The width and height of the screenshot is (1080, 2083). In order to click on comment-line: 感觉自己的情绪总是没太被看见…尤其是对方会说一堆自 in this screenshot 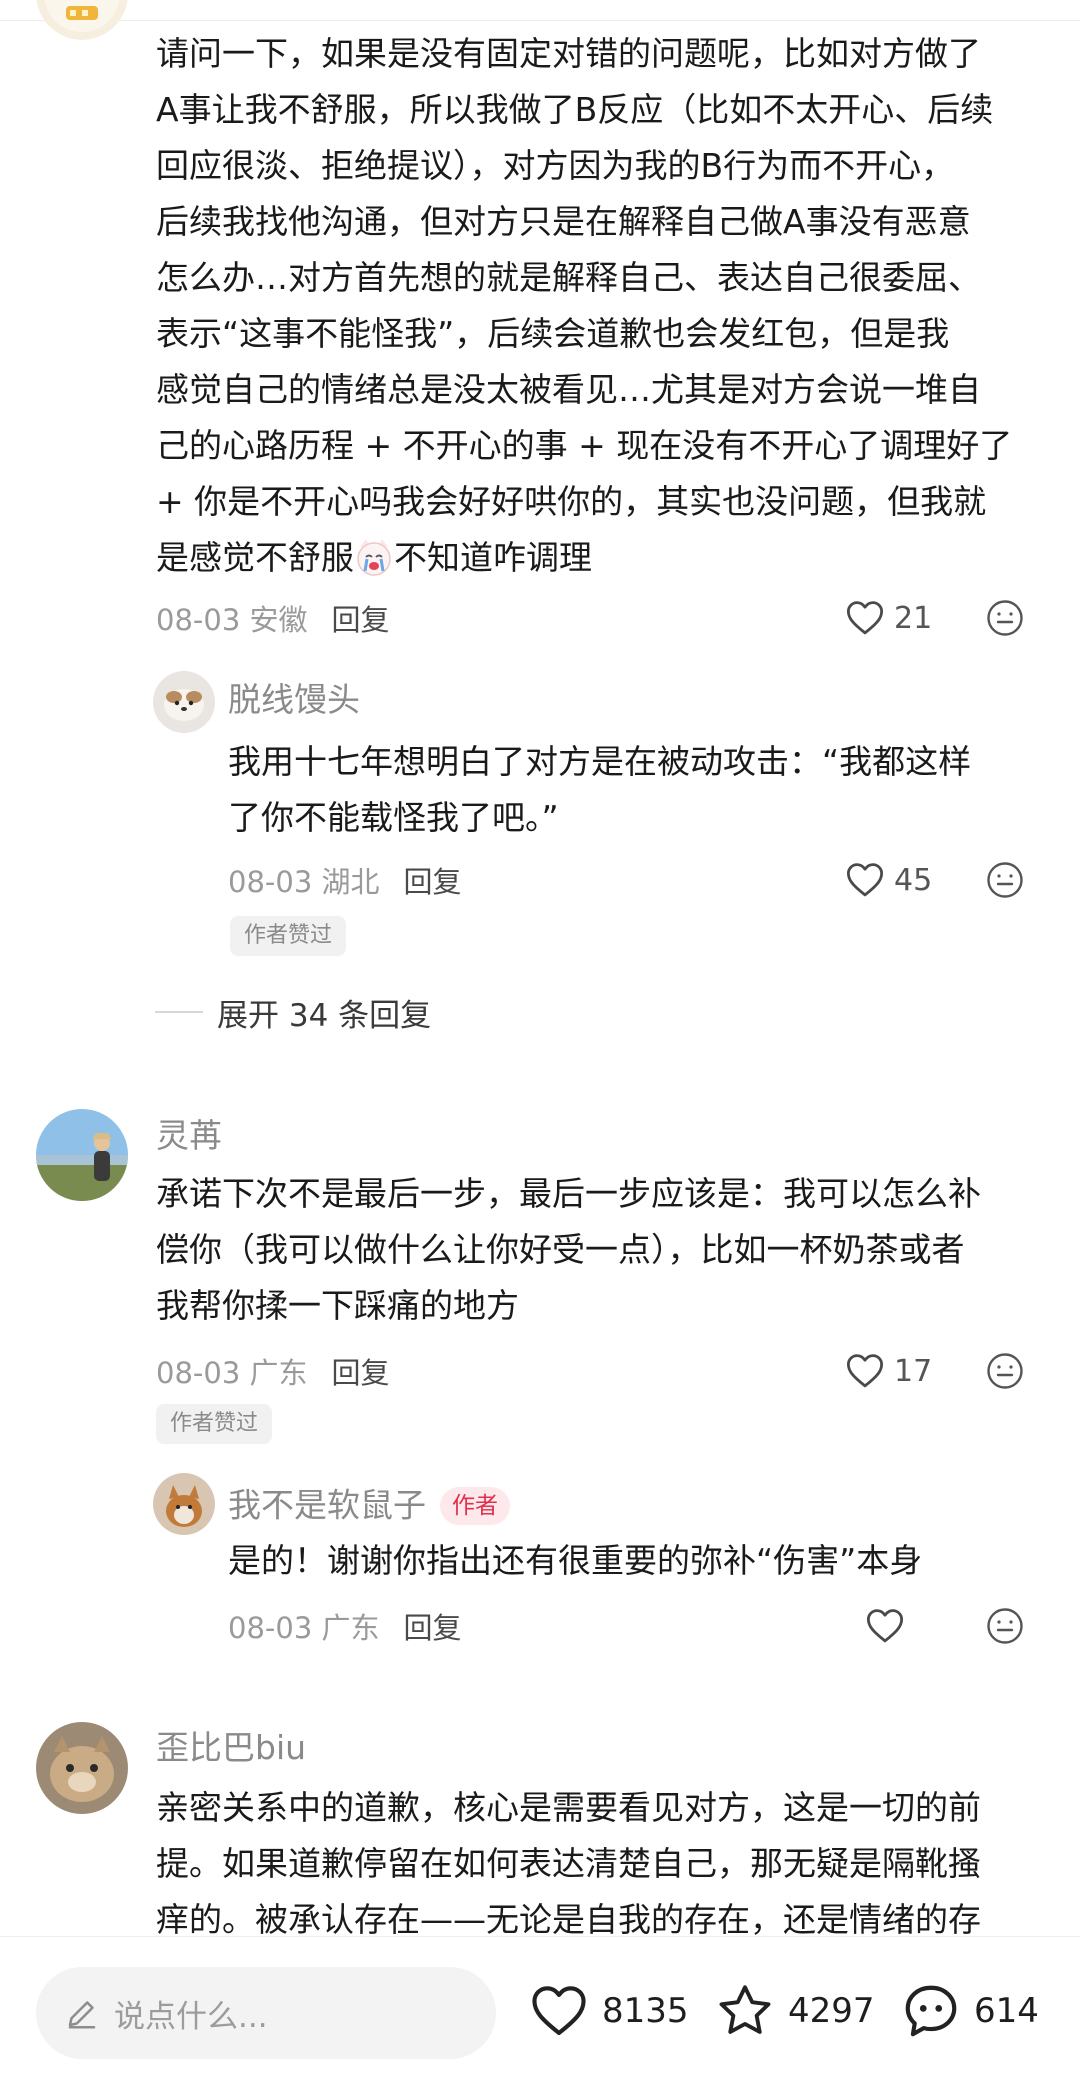, I will do `click(568, 389)`.